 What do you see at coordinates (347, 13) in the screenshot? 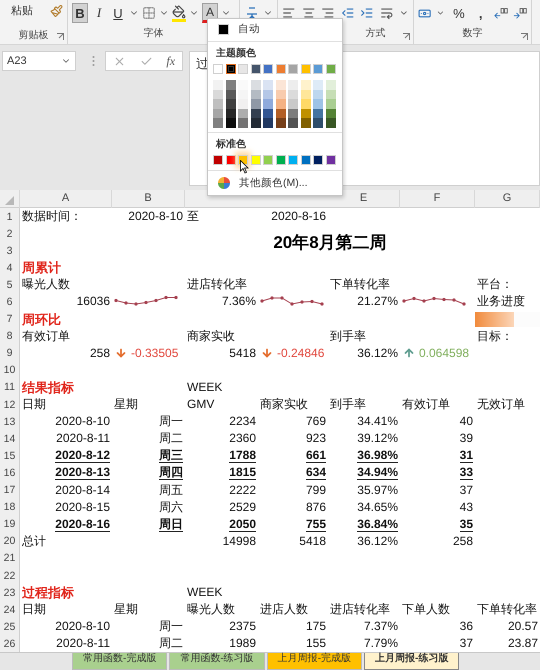
I see `indent-decrease-icon` at bounding box center [347, 13].